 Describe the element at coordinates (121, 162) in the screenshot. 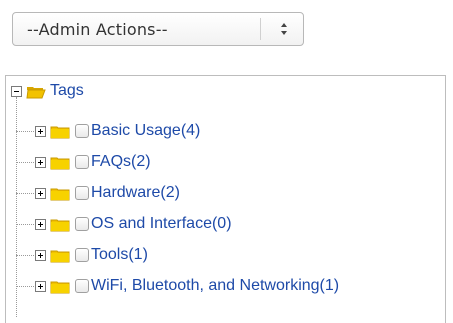

I see `tree-item-label: FAQs(2)` at that location.